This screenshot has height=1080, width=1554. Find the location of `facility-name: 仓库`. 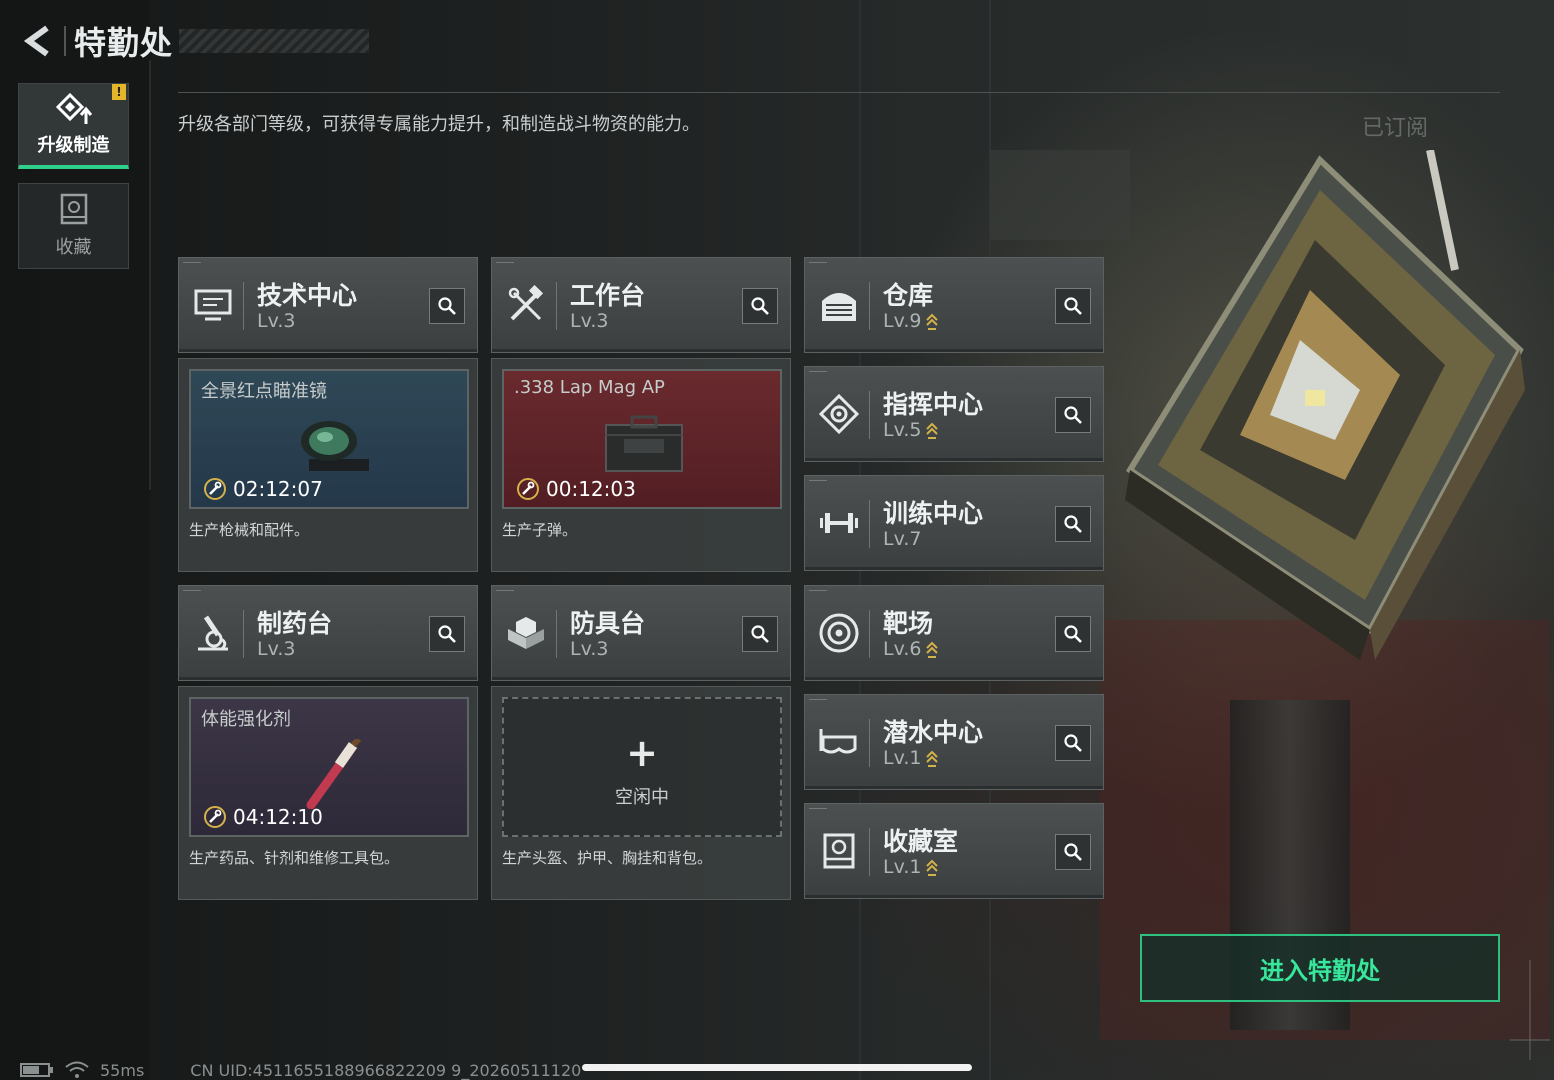

facility-name: 仓库 is located at coordinates (908, 295).